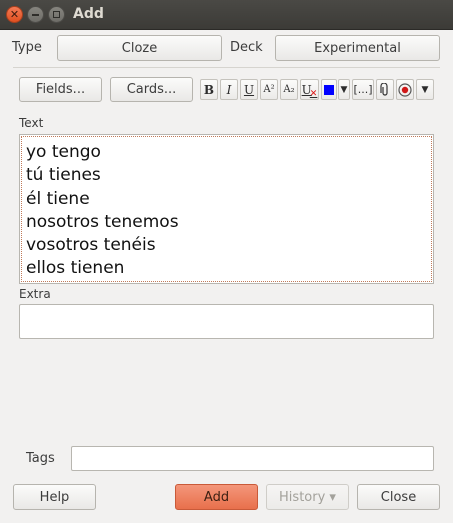 The image size is (453, 523). I want to click on close-icon: ✕, so click(14, 14).